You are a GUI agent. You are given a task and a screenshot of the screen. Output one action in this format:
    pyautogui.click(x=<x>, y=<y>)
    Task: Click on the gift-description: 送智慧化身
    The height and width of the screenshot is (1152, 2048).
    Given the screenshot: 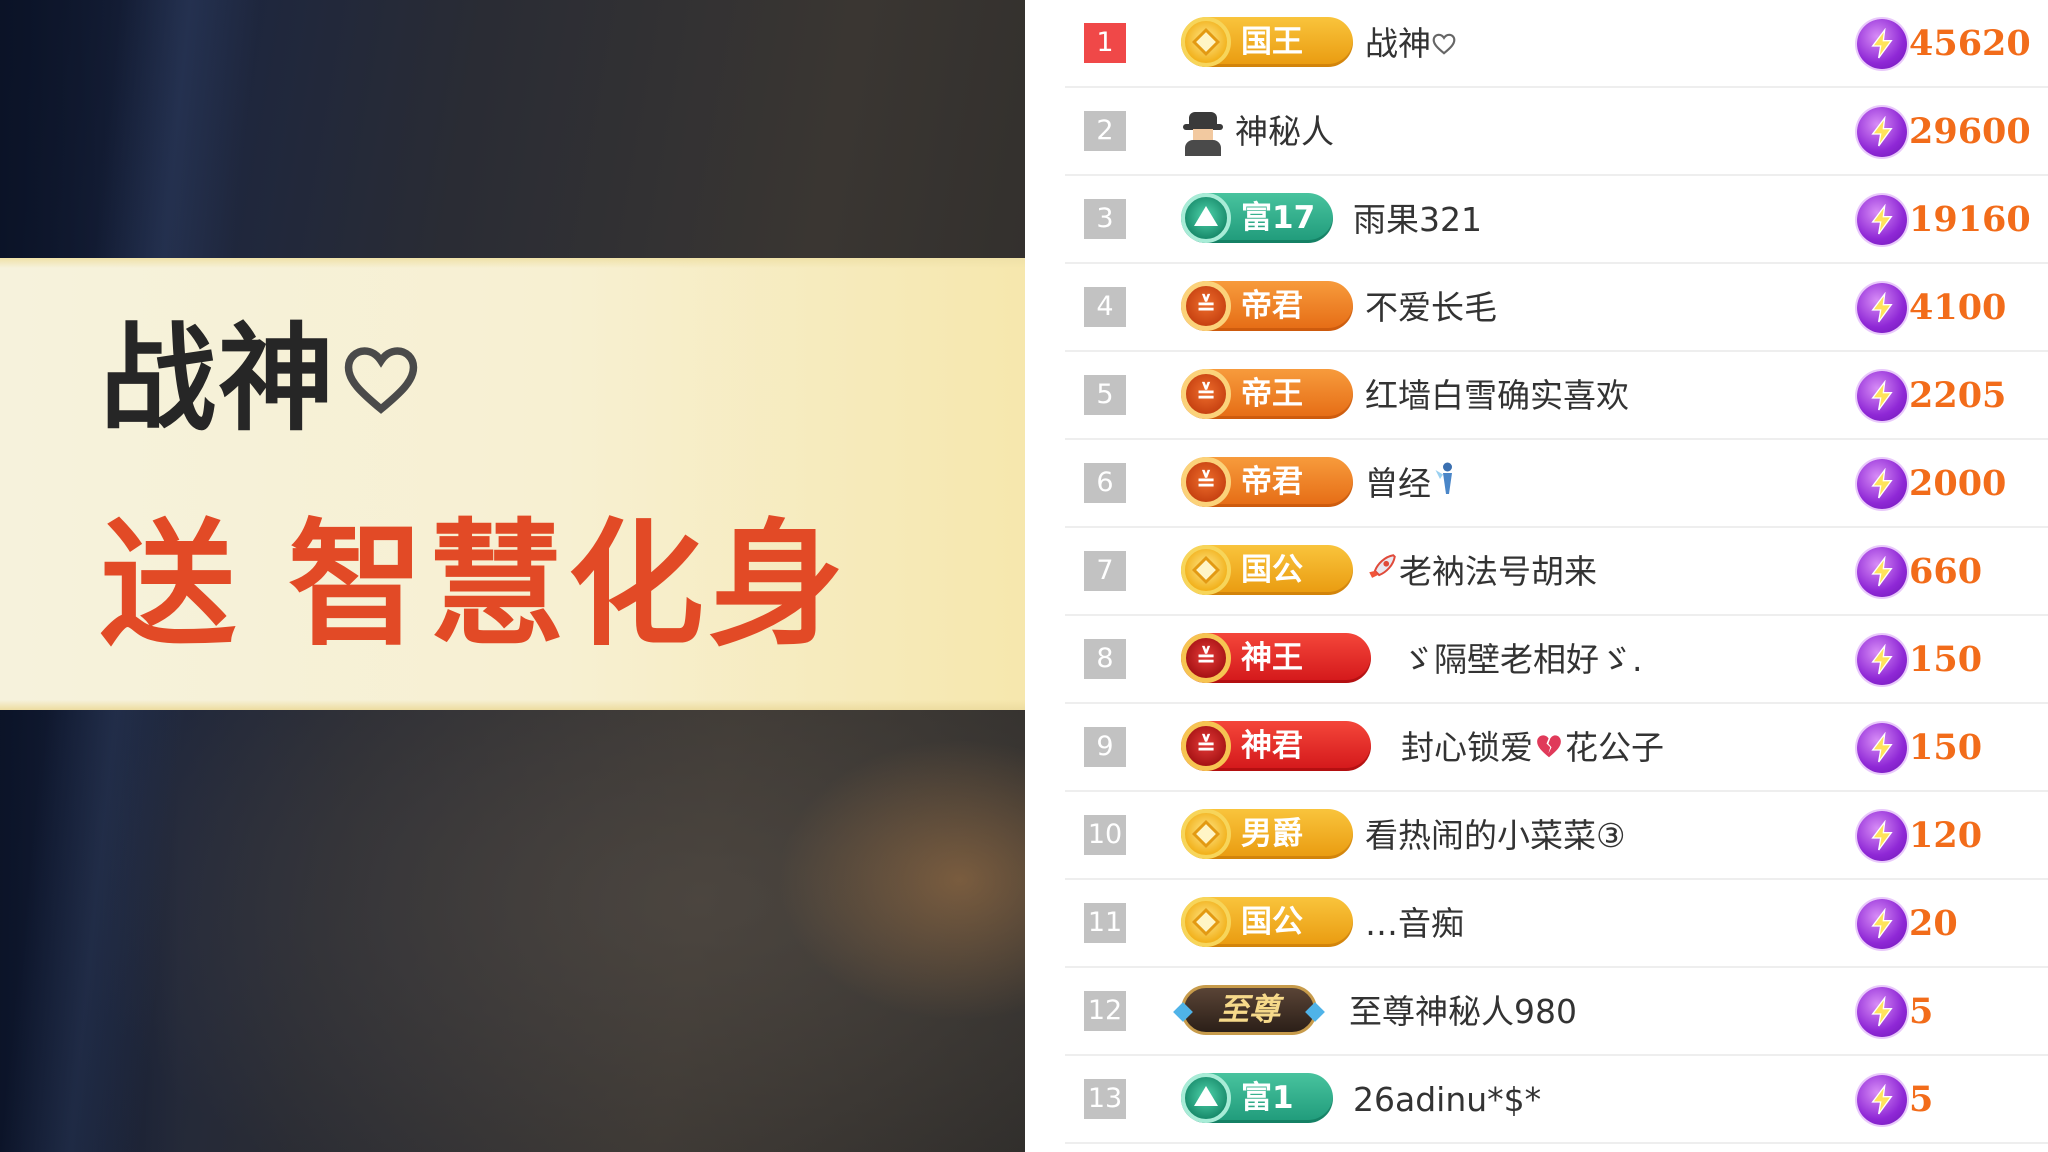 What is the action you would take?
    pyautogui.click(x=474, y=586)
    